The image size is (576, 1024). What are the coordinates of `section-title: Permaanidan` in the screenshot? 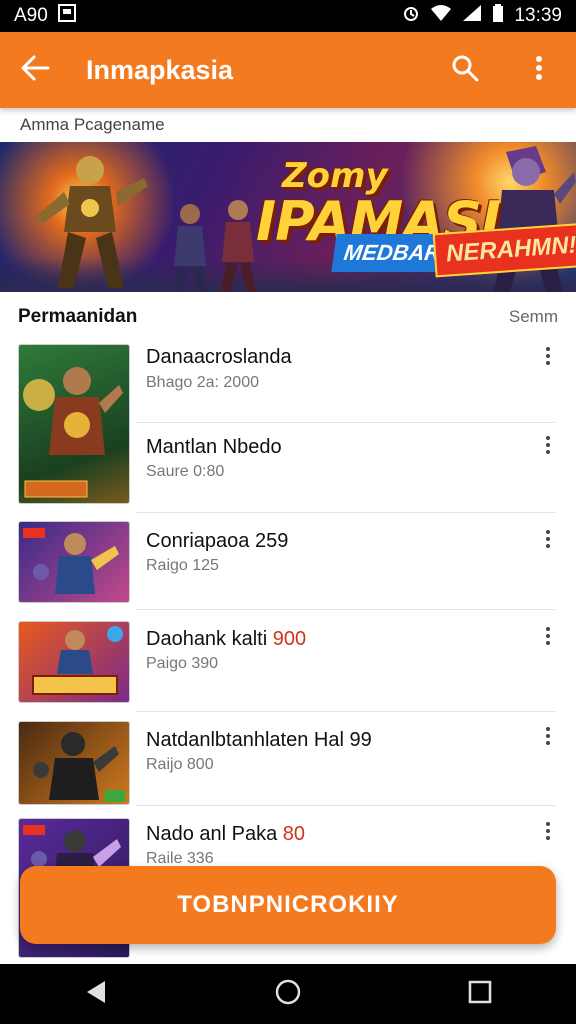 It's located at (78, 316).